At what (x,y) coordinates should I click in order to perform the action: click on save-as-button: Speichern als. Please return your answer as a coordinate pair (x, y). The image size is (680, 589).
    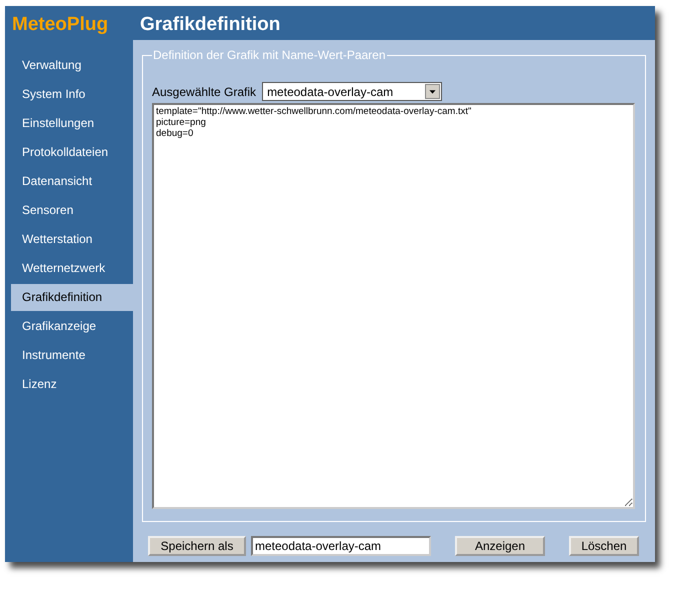
    Looking at the image, I should click on (197, 546).